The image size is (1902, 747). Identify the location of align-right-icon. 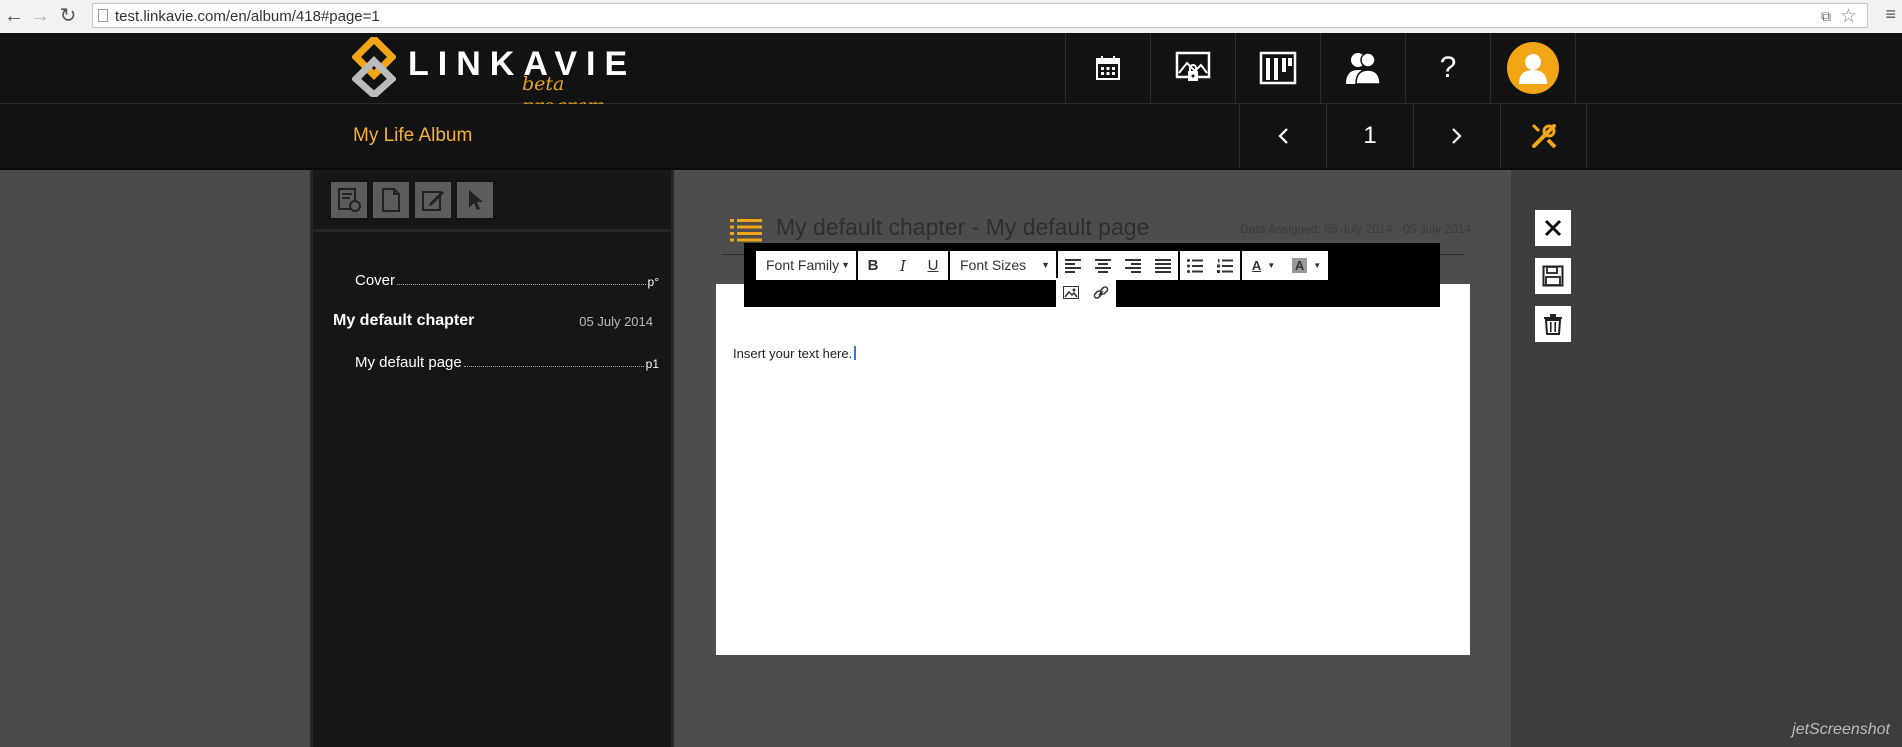
(1133, 265).